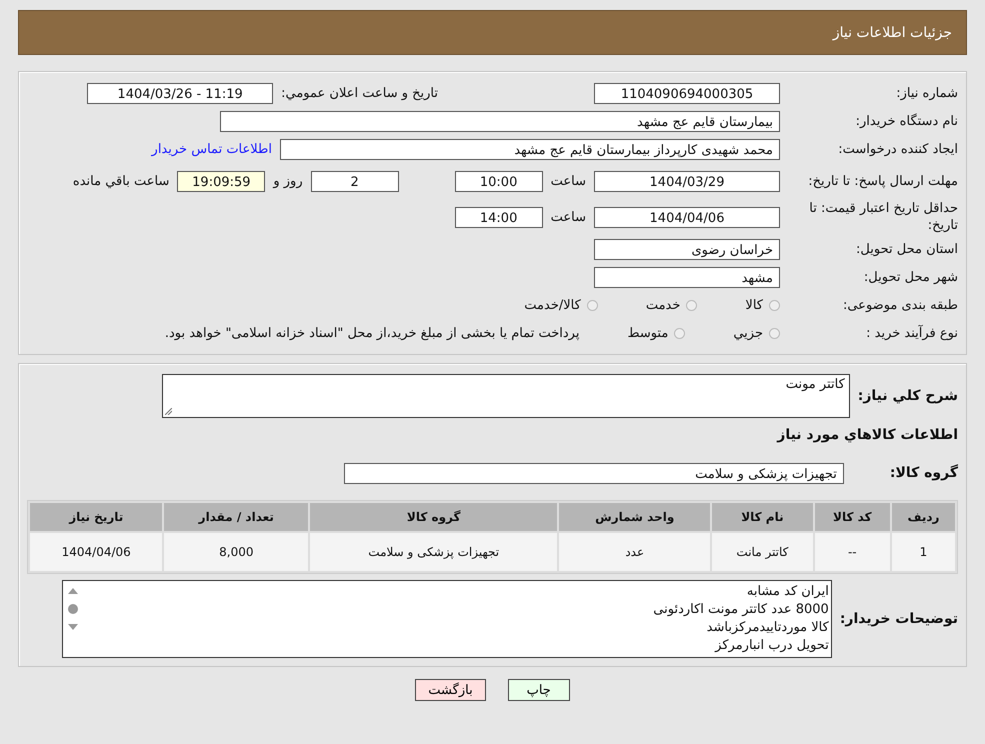 The width and height of the screenshot is (985, 744). Describe the element at coordinates (447, 619) in the screenshot. I see `notes-field: ایران کد مشابه 8000 عدد کاتتر مونت اکاردئونی کالا موردتاییدمرکزباشد تحویل درب انبارمرکز` at that location.